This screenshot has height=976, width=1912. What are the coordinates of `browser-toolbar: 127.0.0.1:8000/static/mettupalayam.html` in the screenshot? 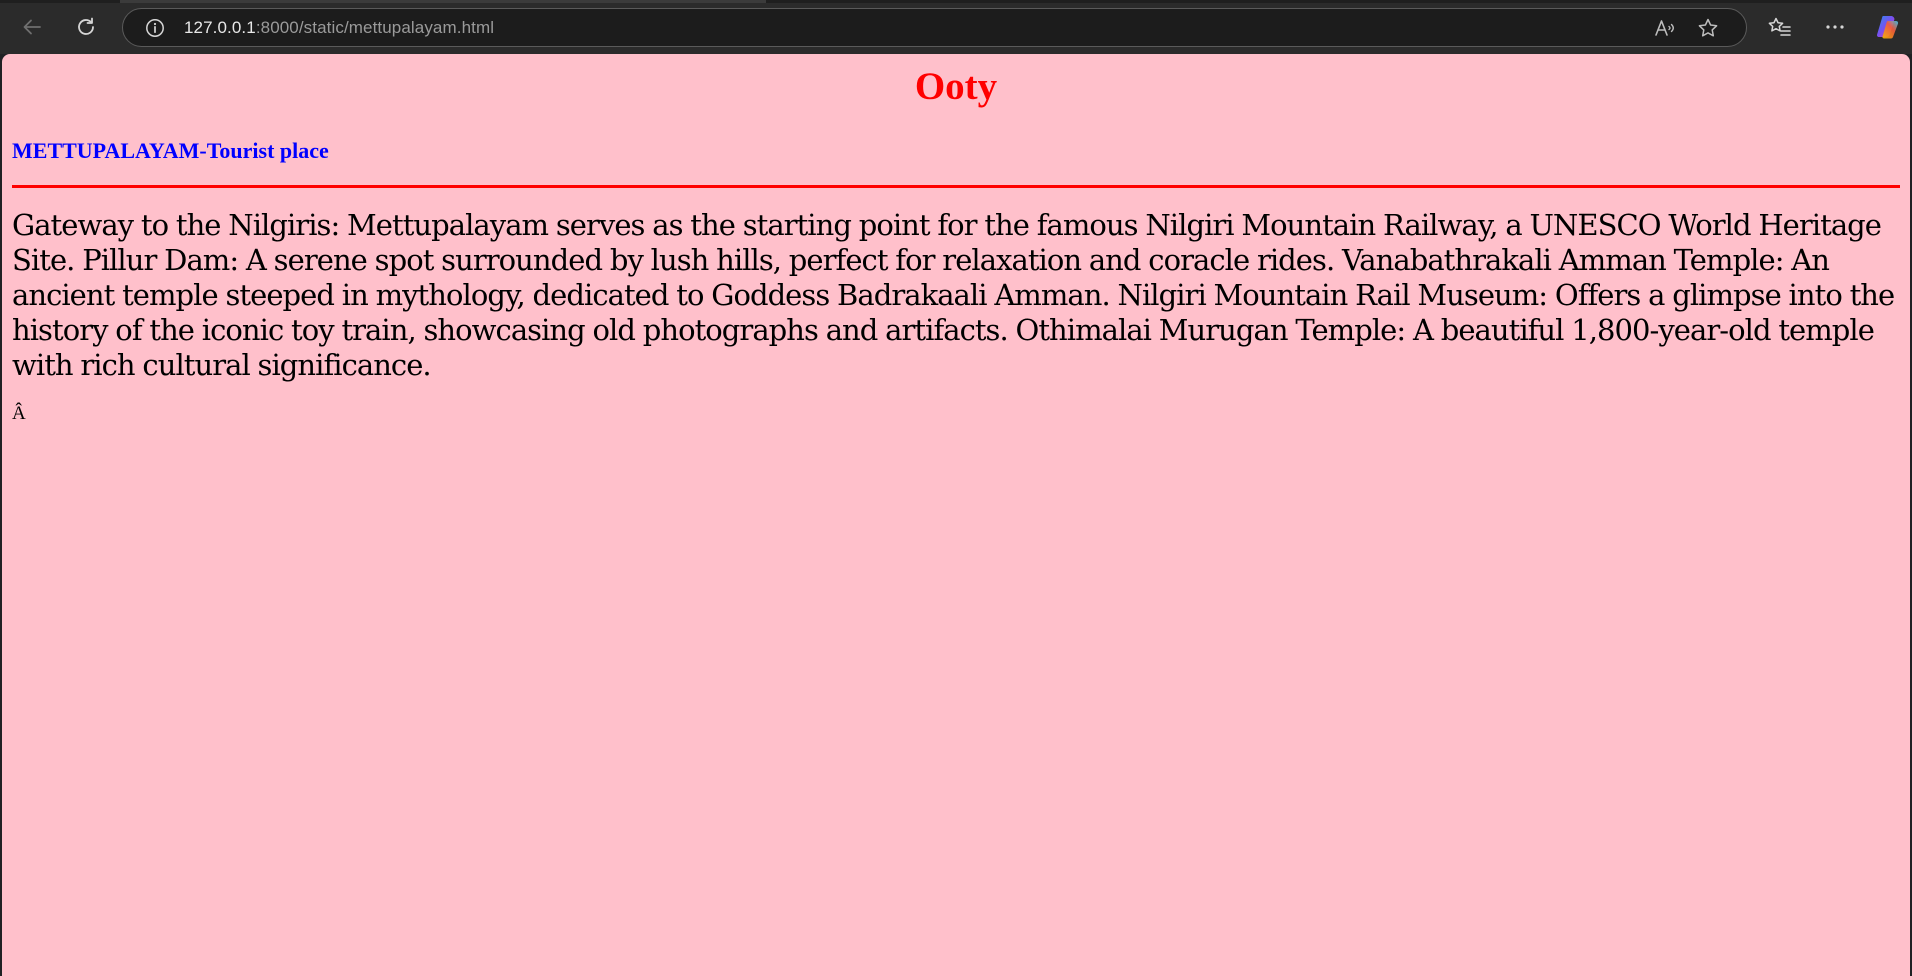 It's located at (956, 27).